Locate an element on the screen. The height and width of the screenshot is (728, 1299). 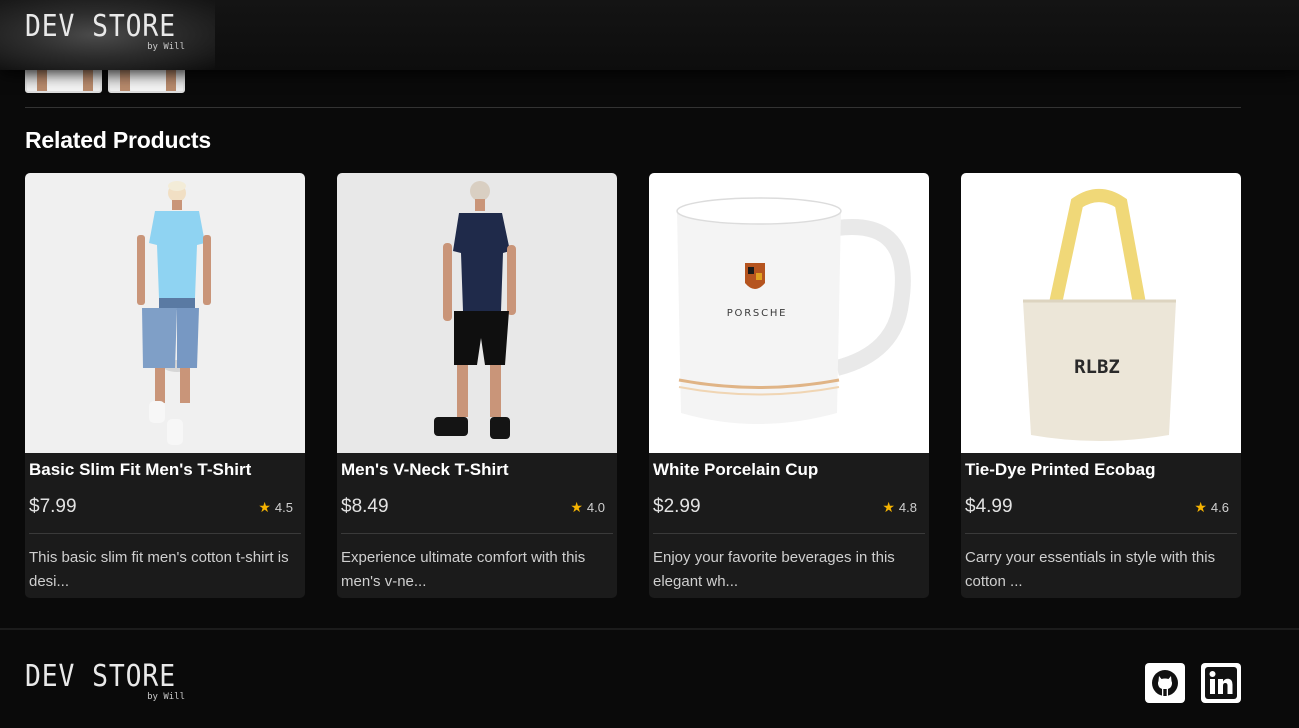
product-name: Basic Slim Fit Men's T-Shirt is located at coordinates (140, 470).